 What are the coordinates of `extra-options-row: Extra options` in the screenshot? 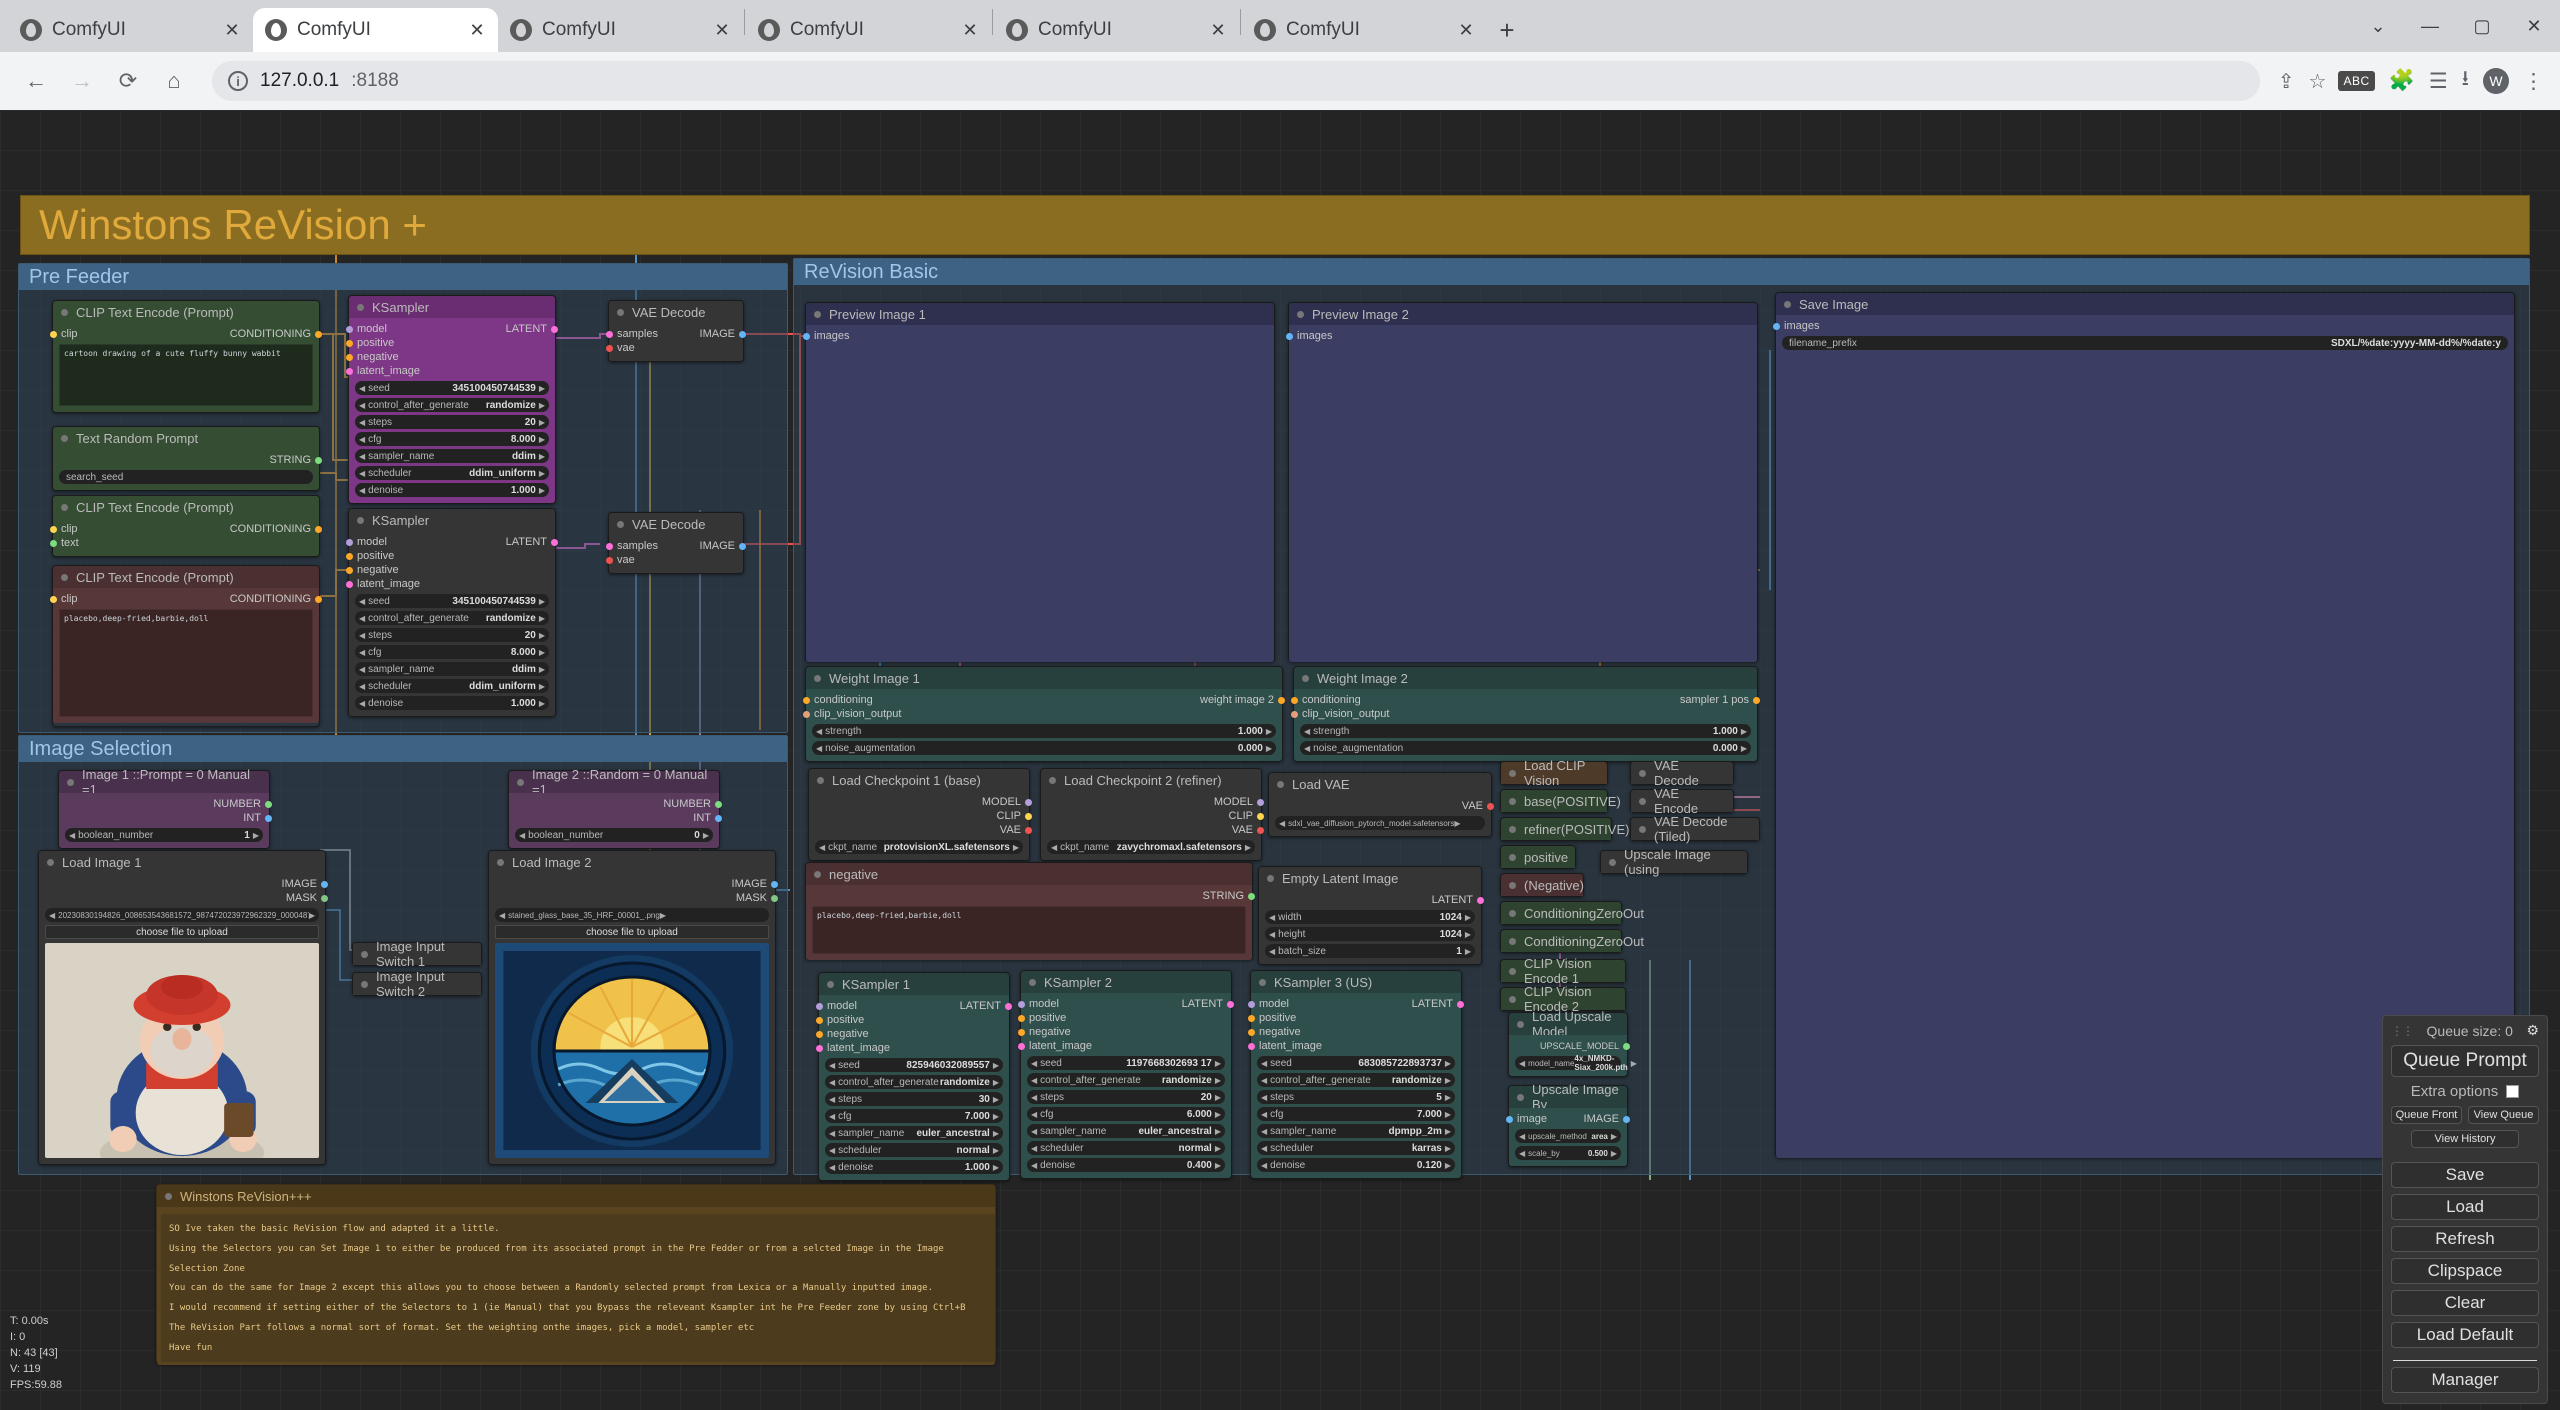 It's located at (2465, 1091).